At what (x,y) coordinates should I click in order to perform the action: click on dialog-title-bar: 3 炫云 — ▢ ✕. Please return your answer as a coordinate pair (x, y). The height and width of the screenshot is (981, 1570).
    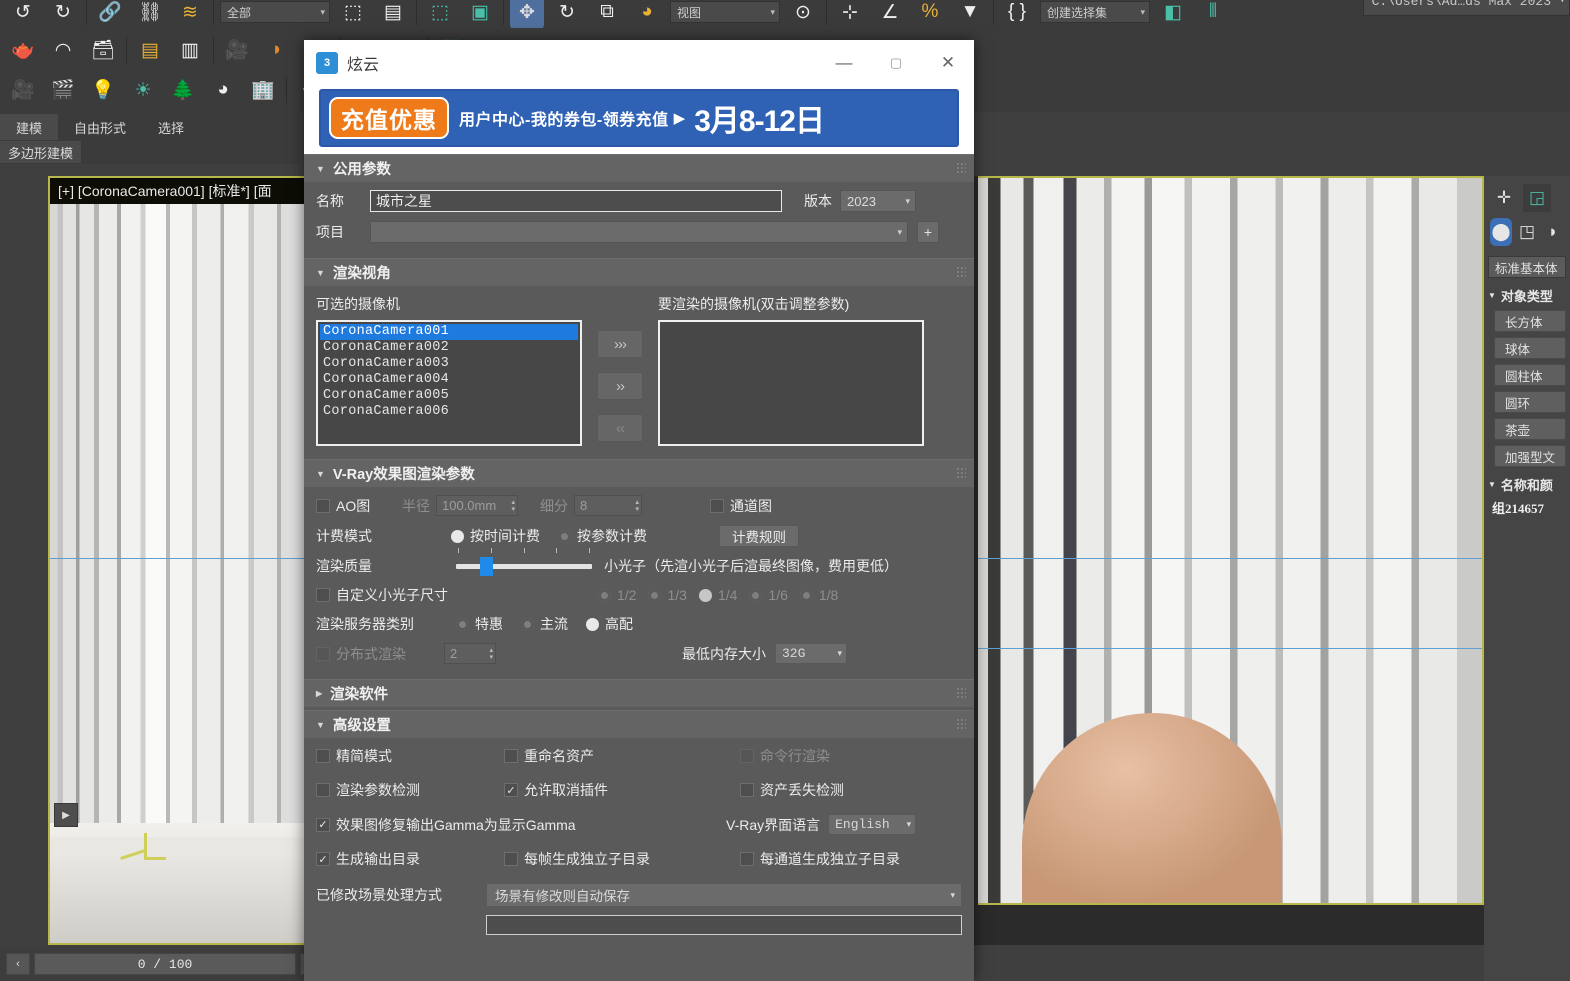
    Looking at the image, I should click on (639, 62).